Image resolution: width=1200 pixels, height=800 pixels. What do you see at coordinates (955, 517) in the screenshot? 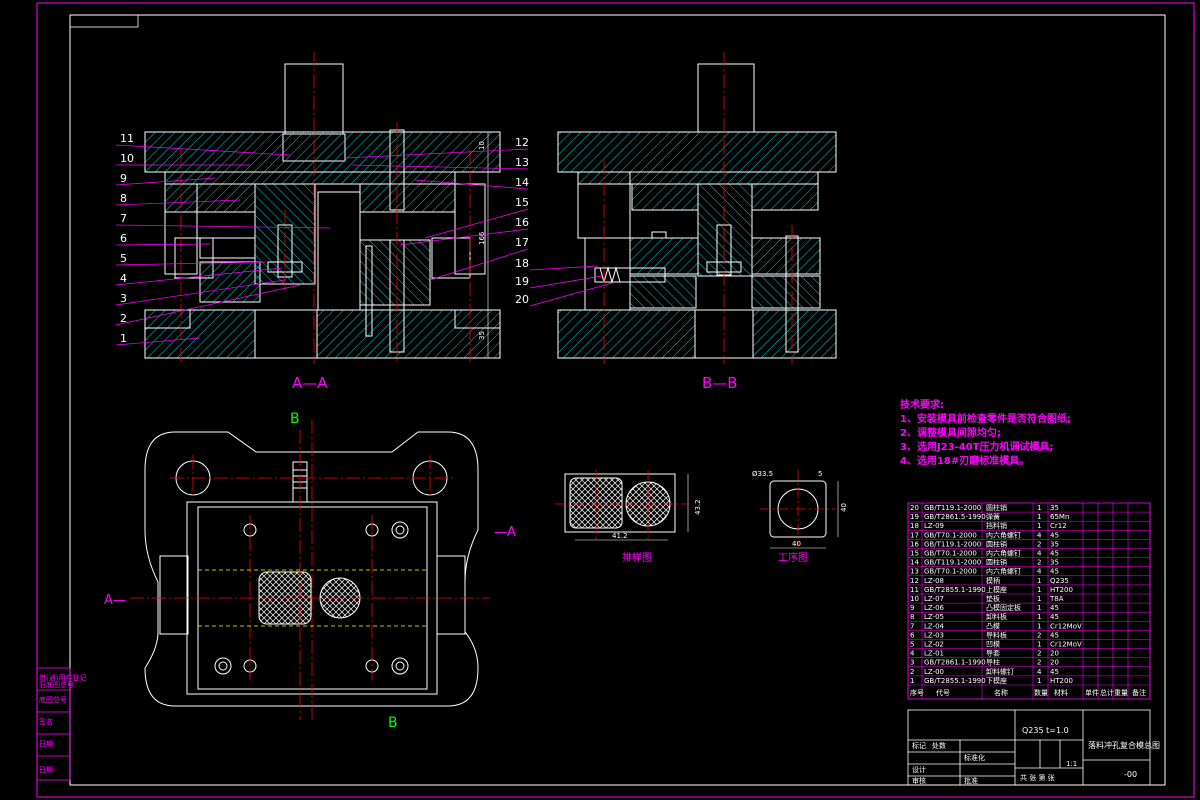
I see `bom-cell: GB/T2861.5-1990` at bounding box center [955, 517].